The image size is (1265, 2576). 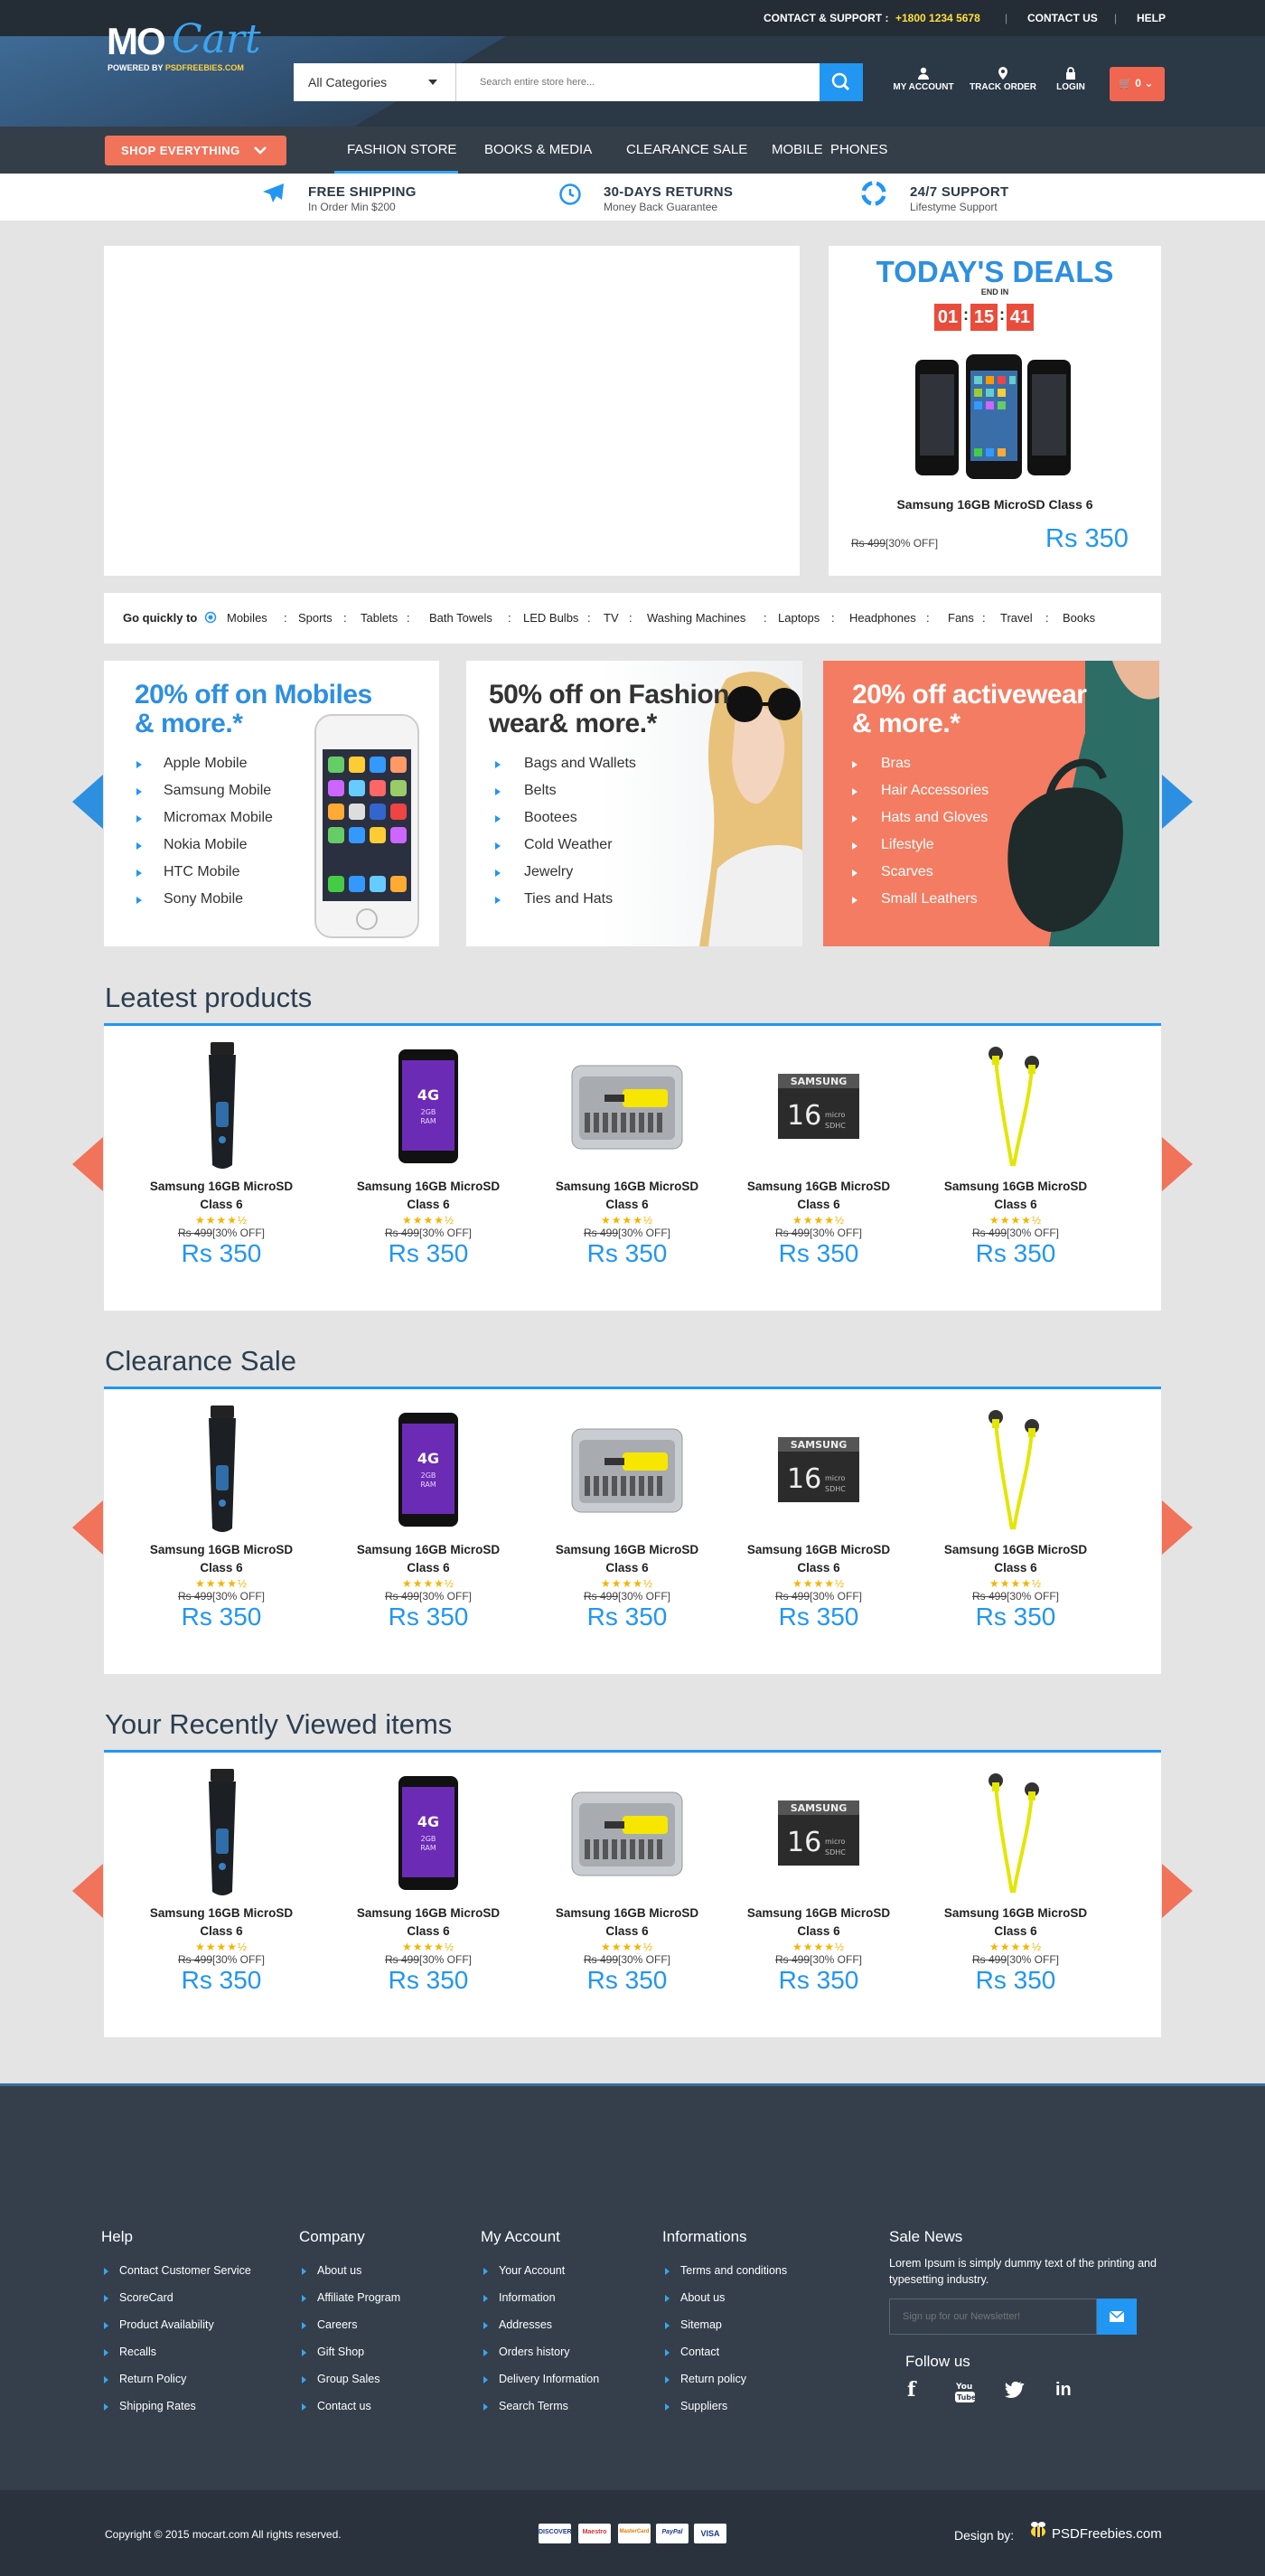 I want to click on search-button, so click(x=841, y=82).